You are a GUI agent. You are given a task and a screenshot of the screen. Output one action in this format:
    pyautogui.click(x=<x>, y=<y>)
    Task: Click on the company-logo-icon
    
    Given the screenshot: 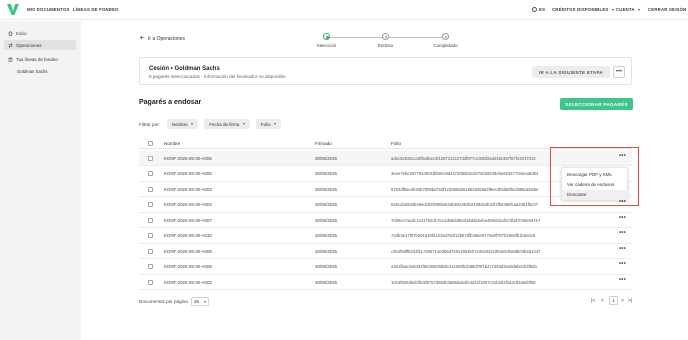 What is the action you would take?
    pyautogui.click(x=13, y=9)
    